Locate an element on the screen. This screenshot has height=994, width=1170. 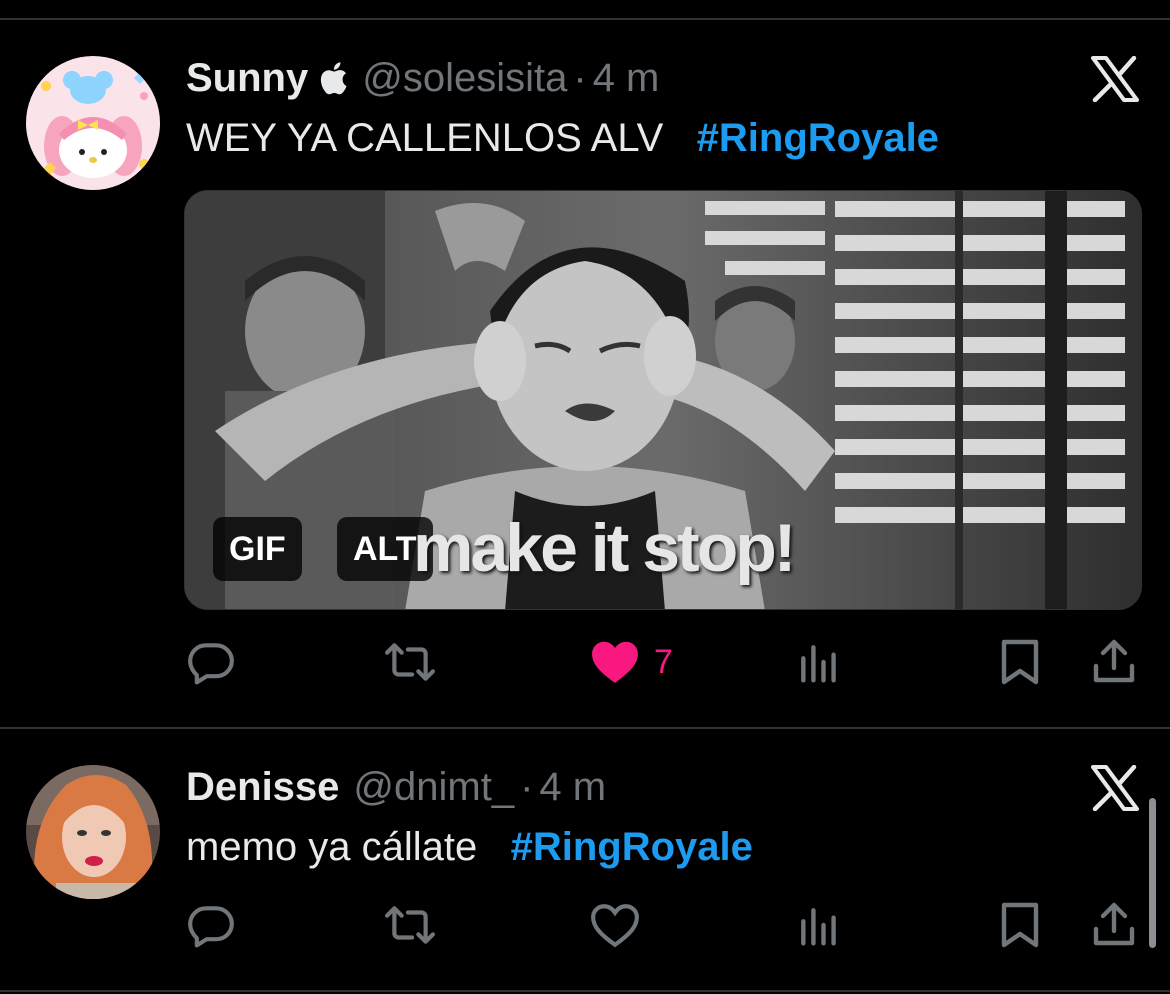
tweet-body: memo ya cállate is located at coordinates (332, 847).